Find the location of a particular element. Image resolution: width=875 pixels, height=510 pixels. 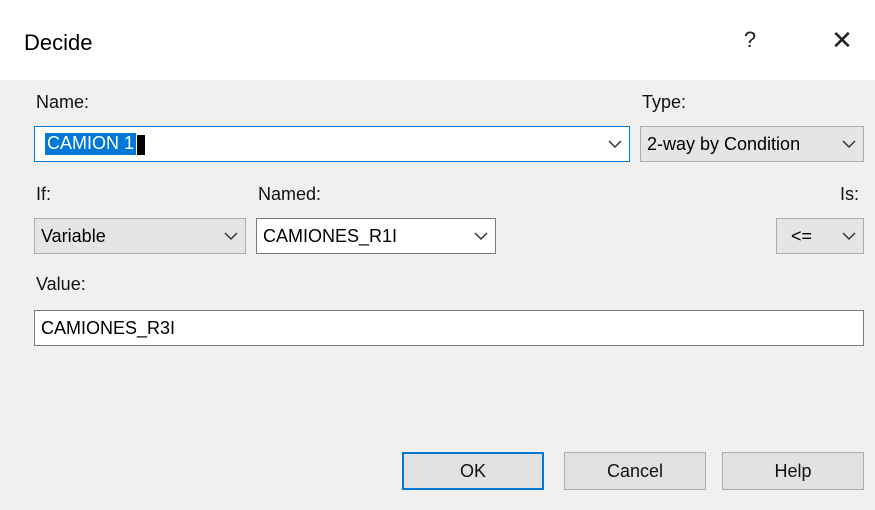

cancel-button: Cancel is located at coordinates (635, 471).